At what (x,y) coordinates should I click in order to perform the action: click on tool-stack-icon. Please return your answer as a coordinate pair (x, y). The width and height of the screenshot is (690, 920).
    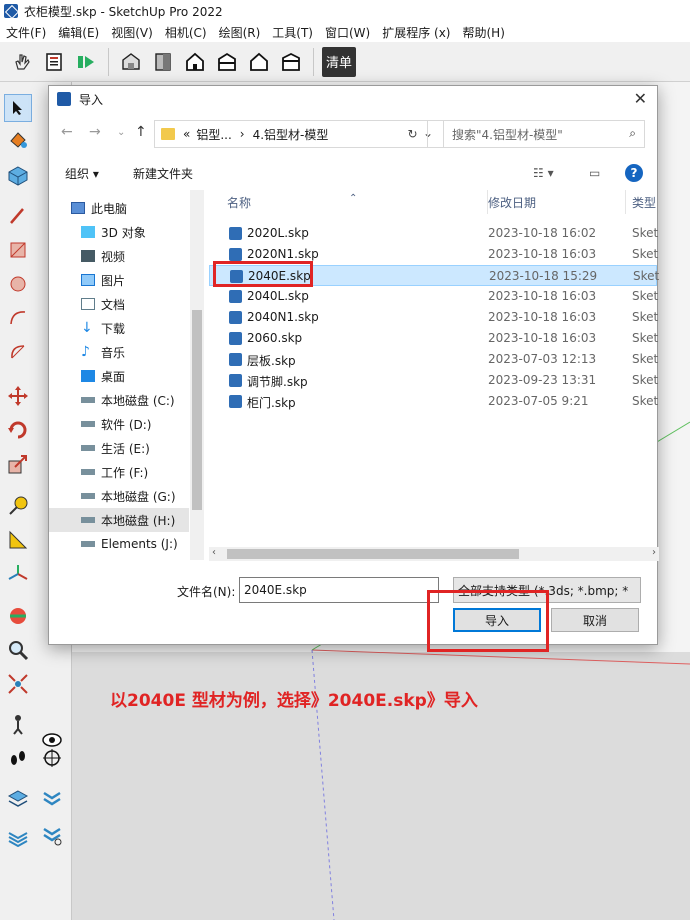
    Looking at the image, I should click on (52, 800).